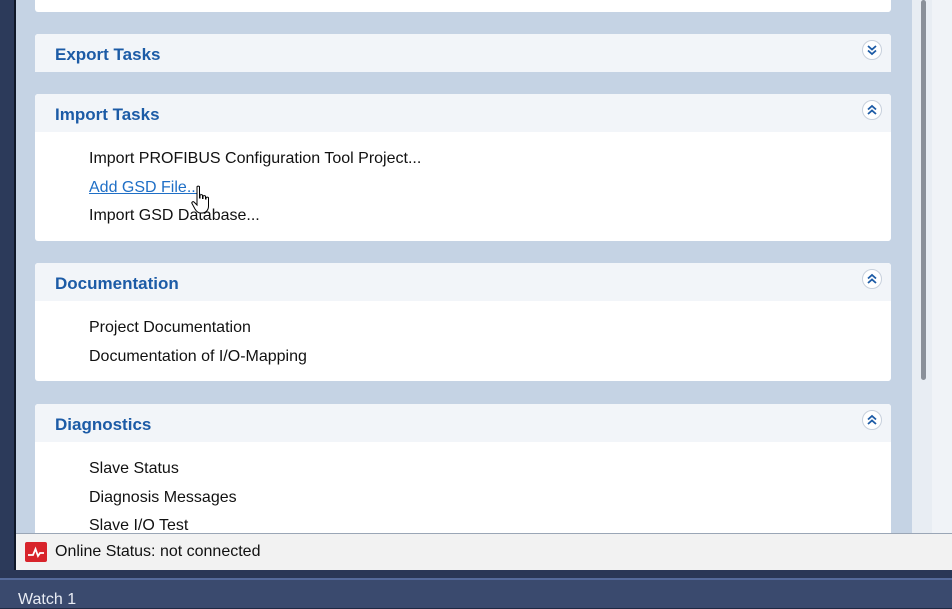 The height and width of the screenshot is (609, 952). What do you see at coordinates (490, 524) in the screenshot?
I see `slave-io-test-link: Slave I/O Test` at bounding box center [490, 524].